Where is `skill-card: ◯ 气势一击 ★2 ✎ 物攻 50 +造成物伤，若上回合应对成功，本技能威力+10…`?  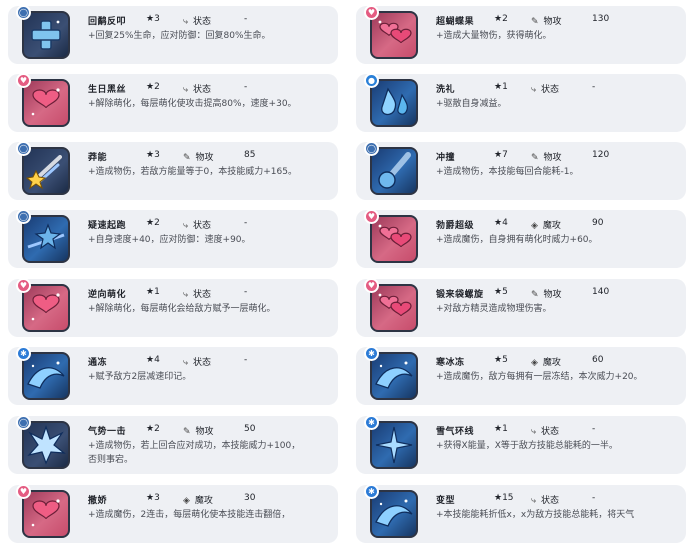 skill-card: ◯ 气势一击 ★2 ✎ 物攻 50 +造成物伤，若上回合应对成功，本技能威力+10… is located at coordinates (173, 444).